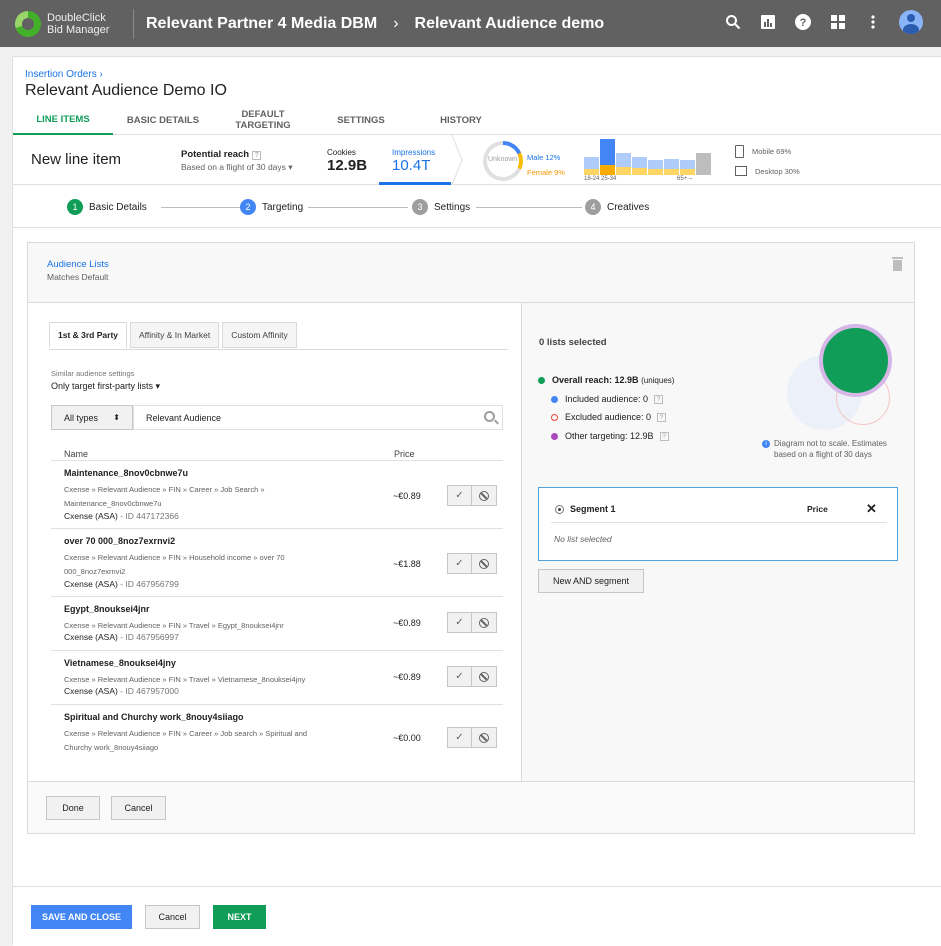  Describe the element at coordinates (441, 207) in the screenshot. I see `step-settings: 3 Settings` at that location.